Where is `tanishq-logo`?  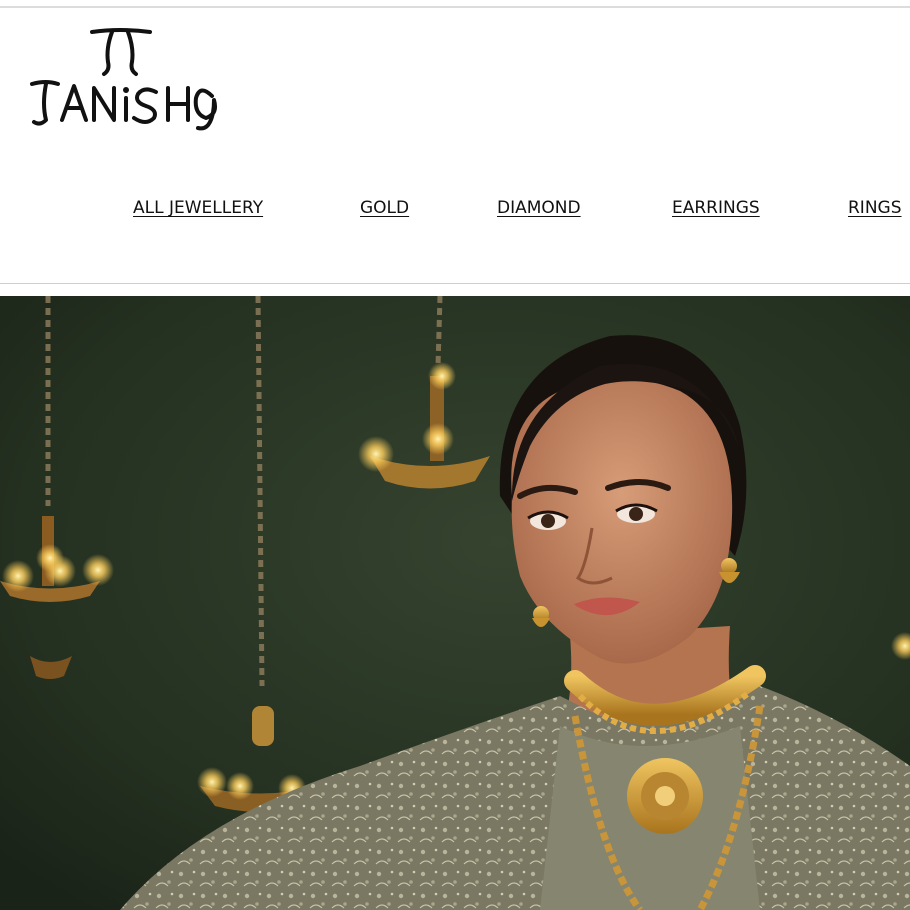
tanishq-logo is located at coordinates (125, 75).